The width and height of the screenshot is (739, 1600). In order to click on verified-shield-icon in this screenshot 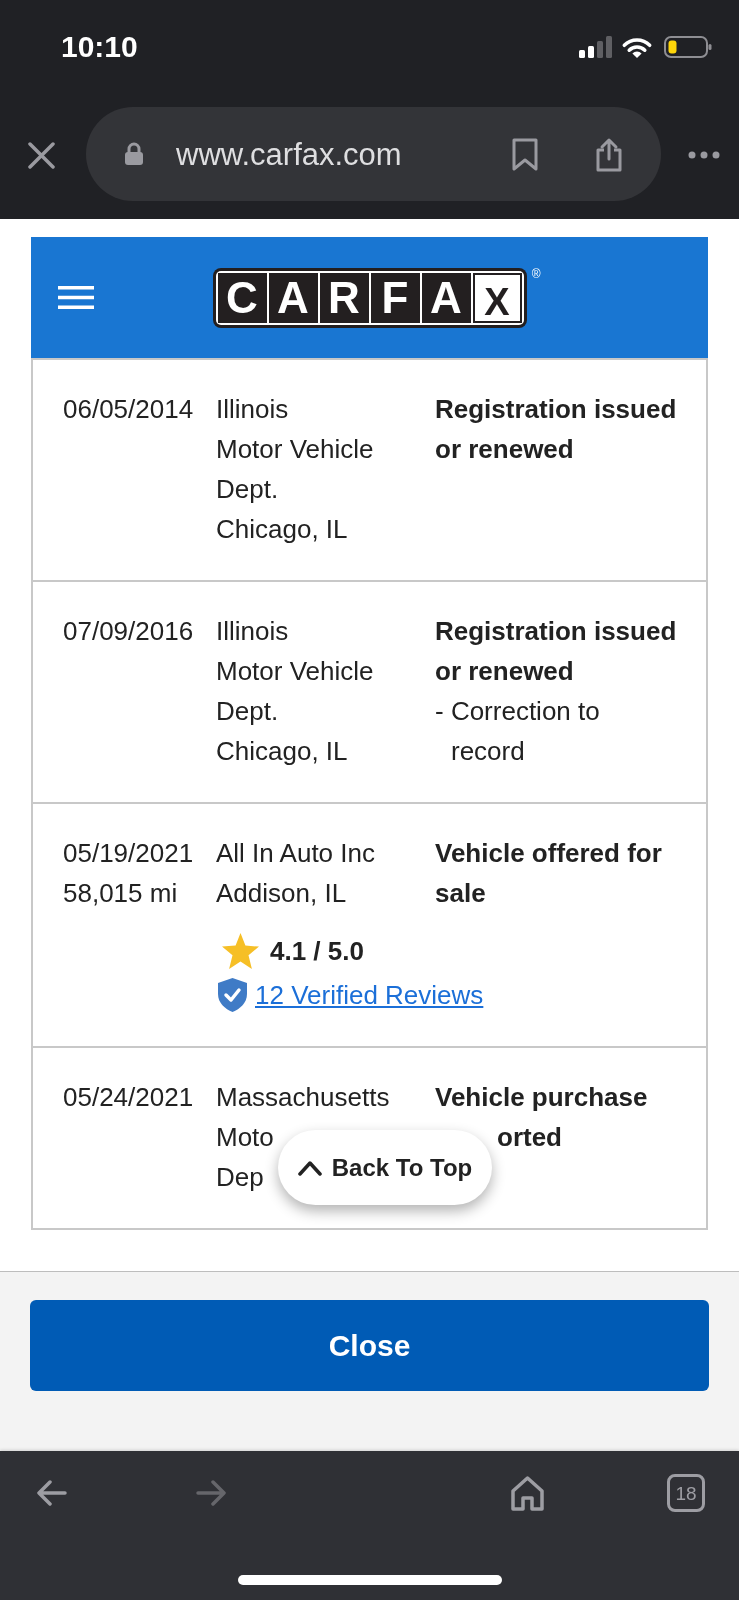, I will do `click(232, 995)`.